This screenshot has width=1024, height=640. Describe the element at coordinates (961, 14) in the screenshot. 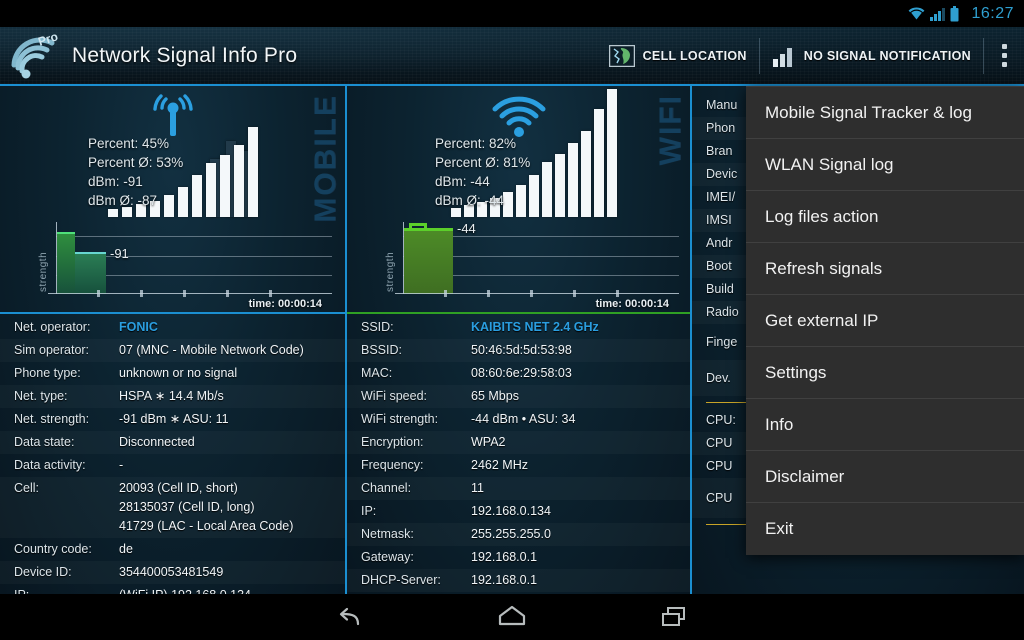

I see `status-bar-icons: 16:27` at that location.